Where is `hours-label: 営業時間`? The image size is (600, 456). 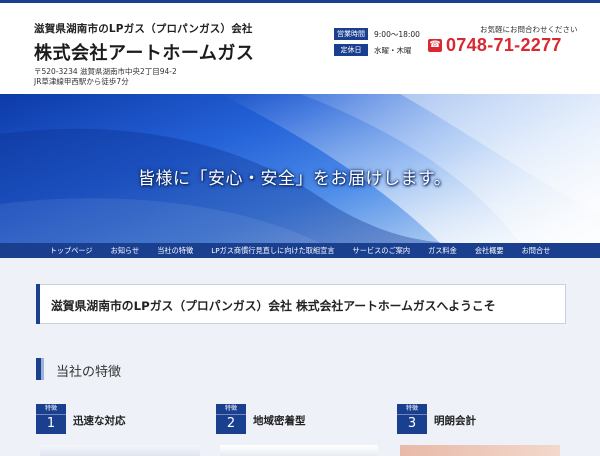
hours-label: 営業時間 is located at coordinates (351, 34).